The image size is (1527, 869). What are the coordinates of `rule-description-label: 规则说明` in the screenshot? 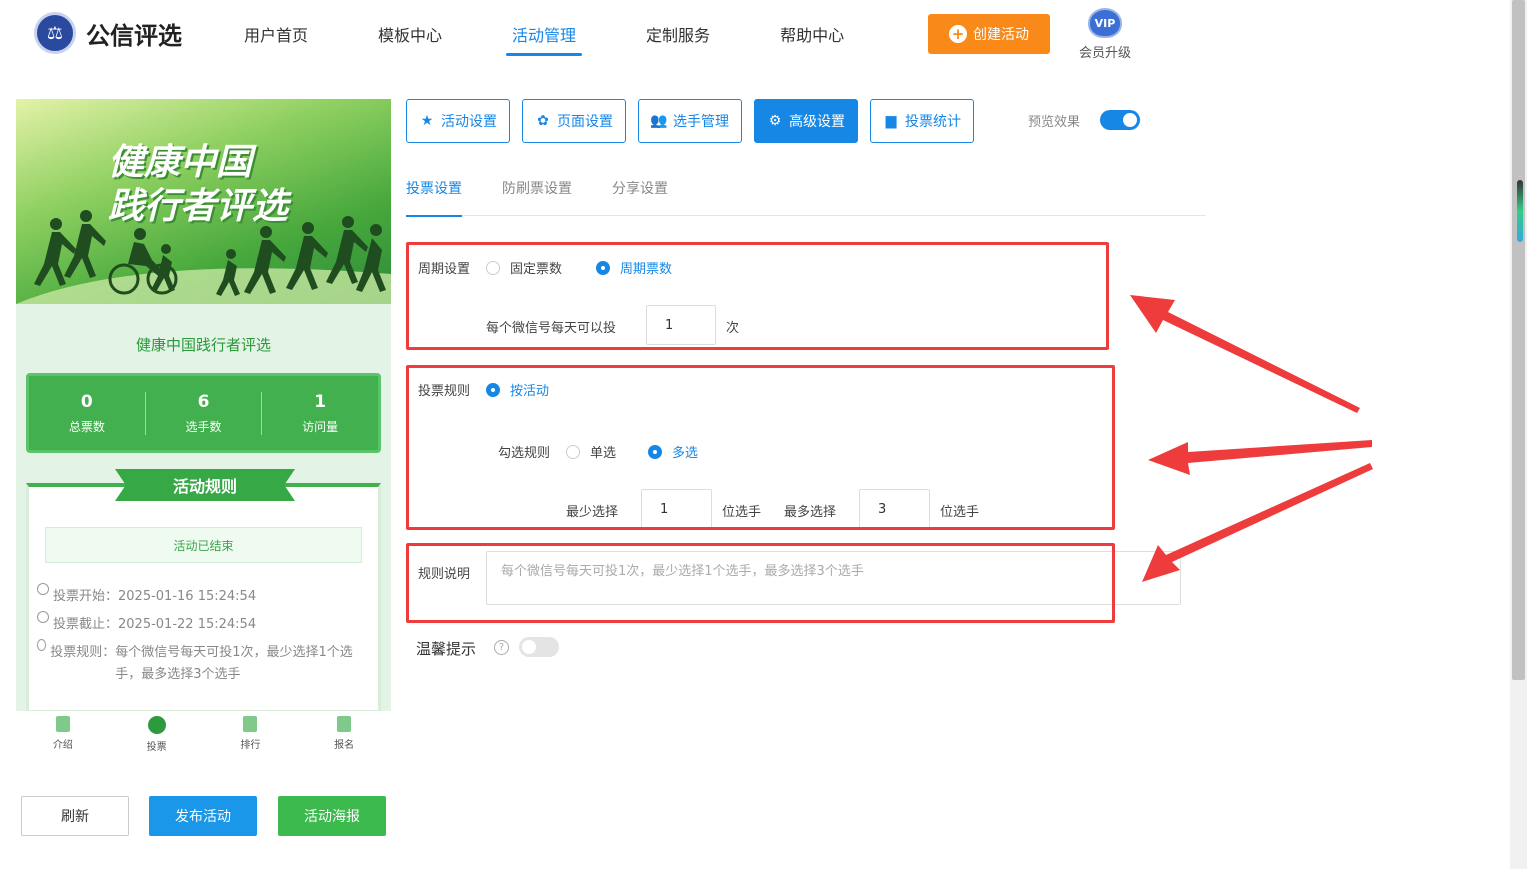 It's located at (444, 574).